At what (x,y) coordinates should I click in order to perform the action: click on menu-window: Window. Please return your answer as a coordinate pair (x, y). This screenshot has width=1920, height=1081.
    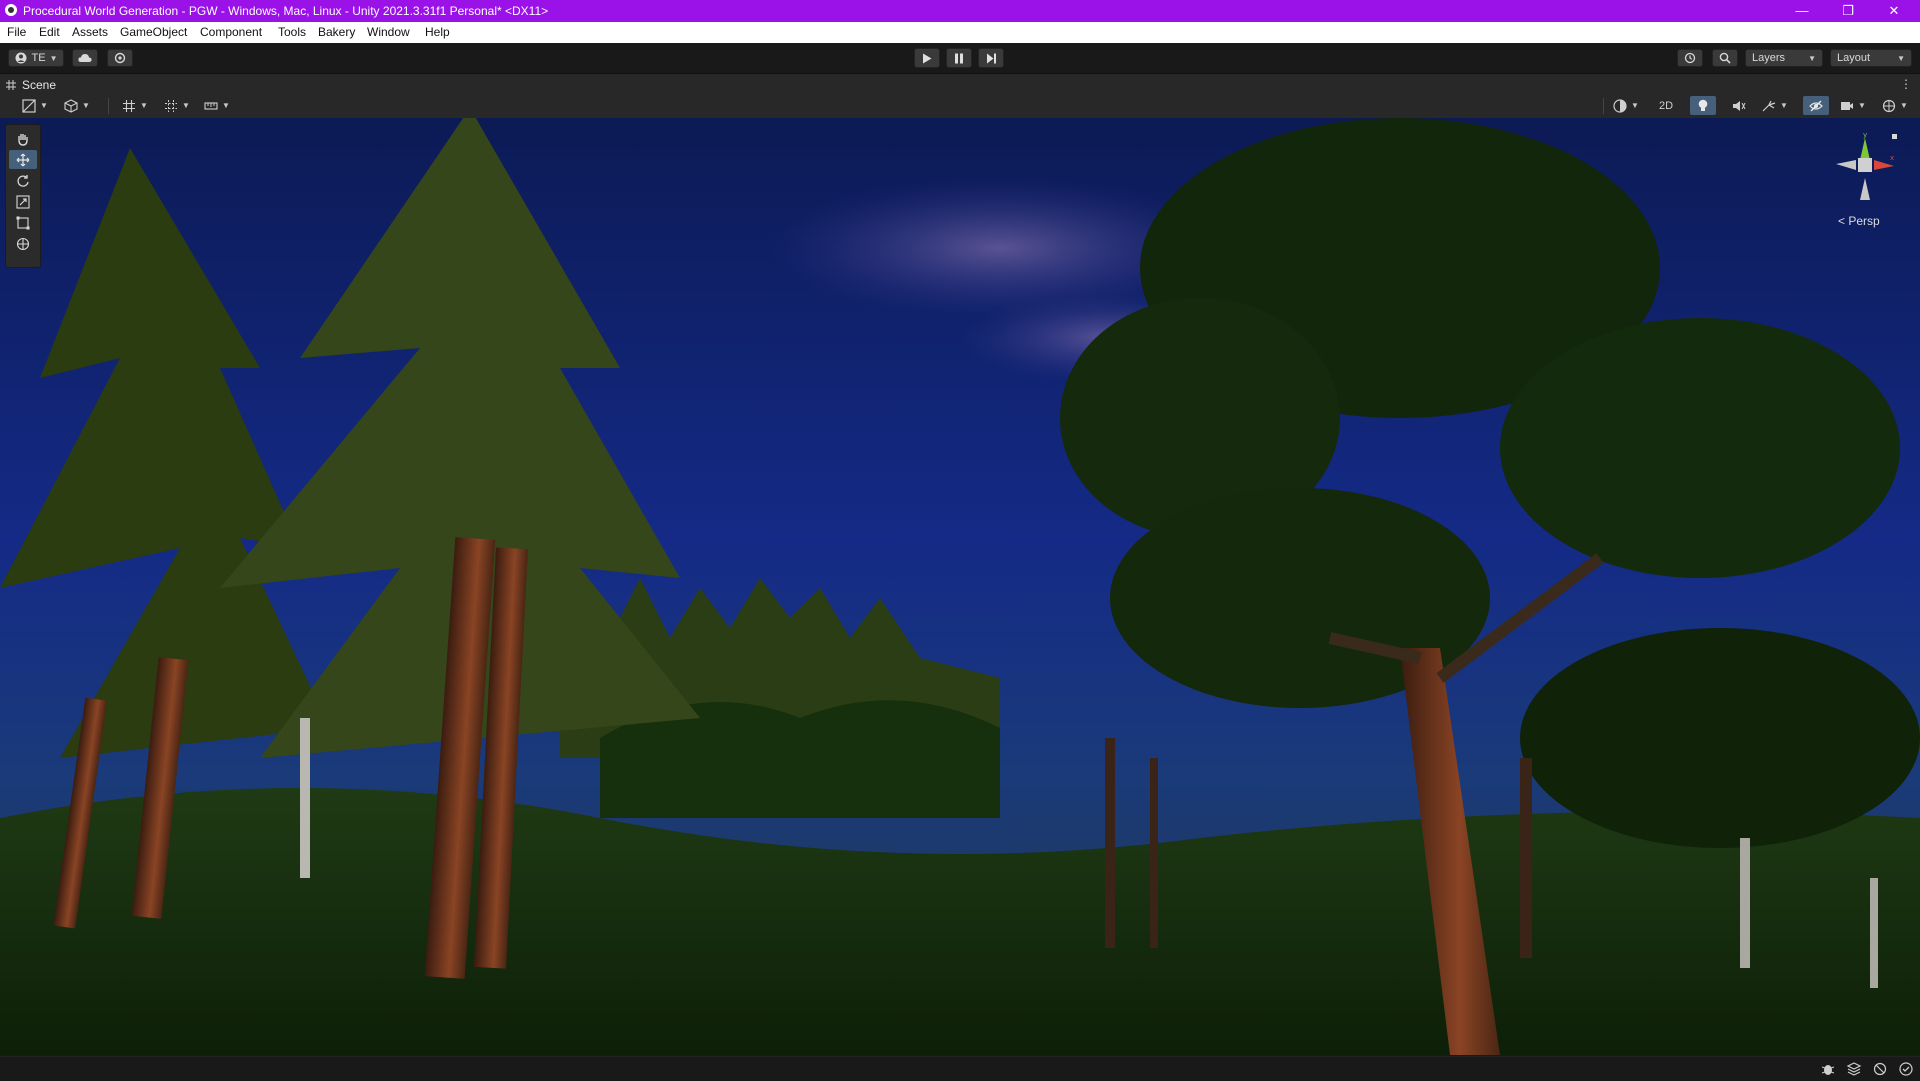
    Looking at the image, I should click on (388, 32).